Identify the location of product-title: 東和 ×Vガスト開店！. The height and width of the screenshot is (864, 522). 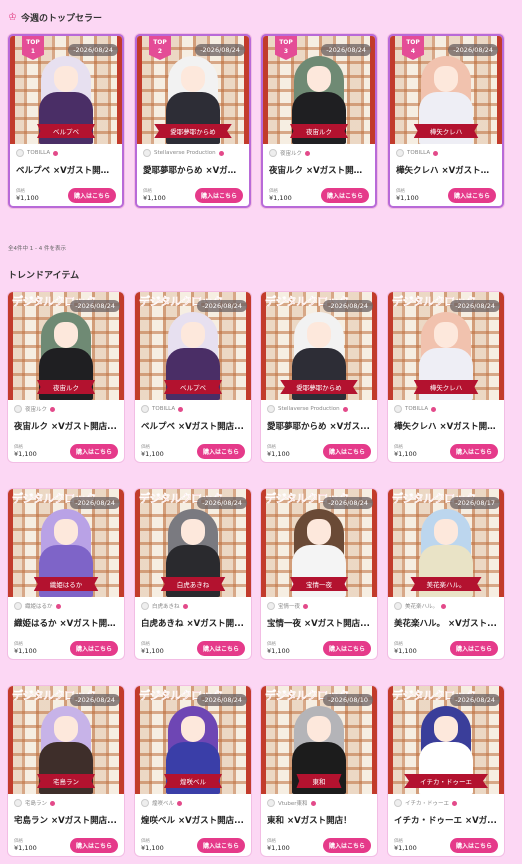
(319, 820).